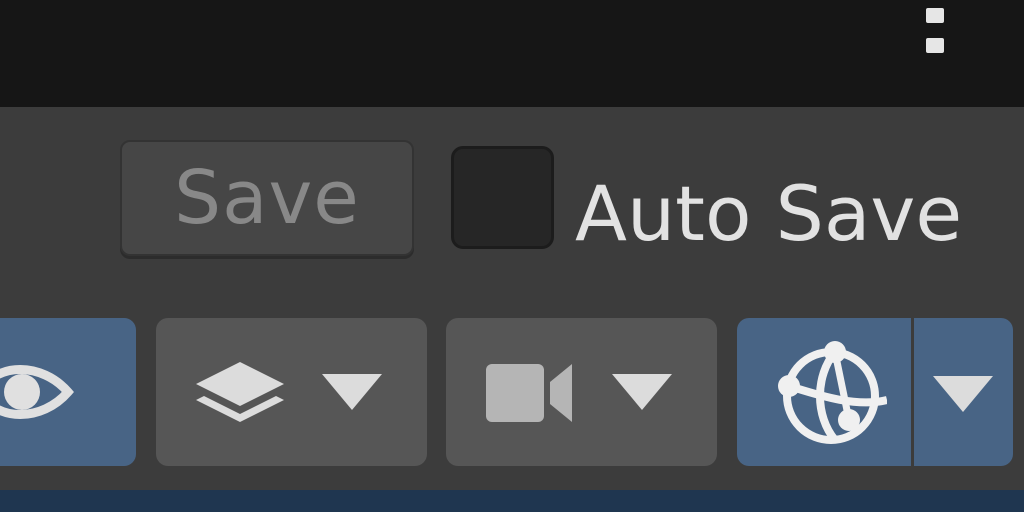 This screenshot has height=512, width=1024. What do you see at coordinates (37, 392) in the screenshot?
I see `eye-icon` at bounding box center [37, 392].